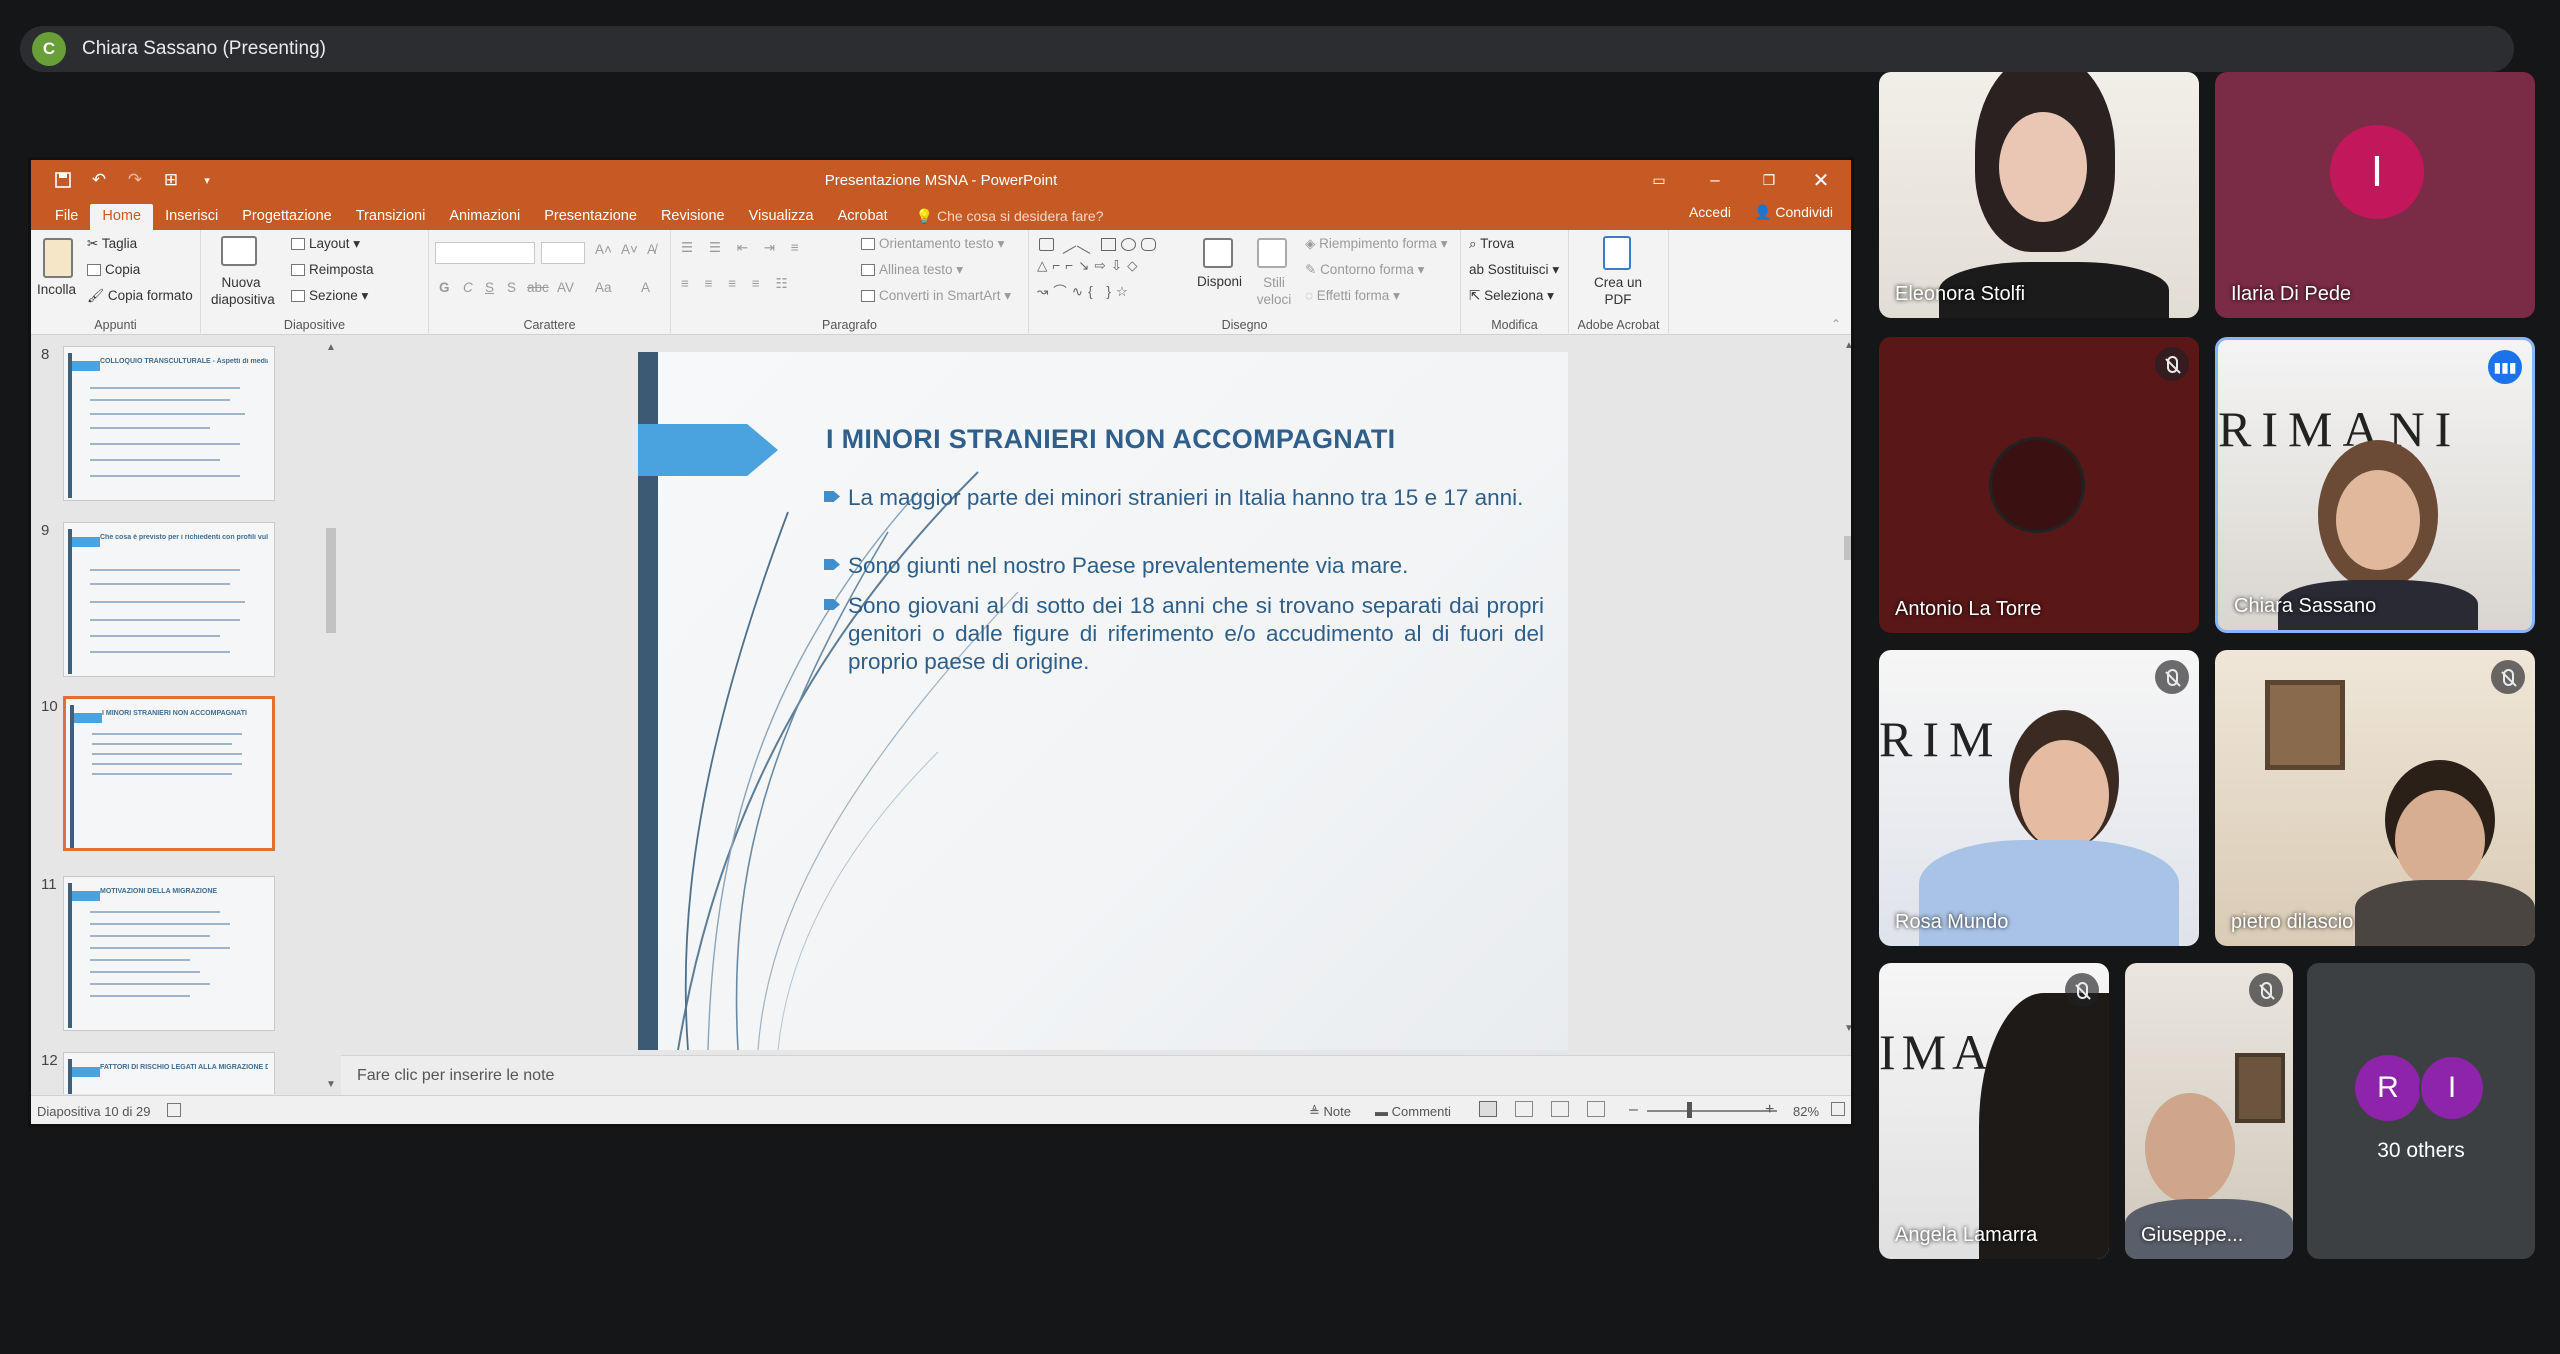 Image resolution: width=2560 pixels, height=1354 pixels. What do you see at coordinates (1352, 296) in the screenshot?
I see `shape-effects-button: ◌ Effetti forma ▾` at bounding box center [1352, 296].